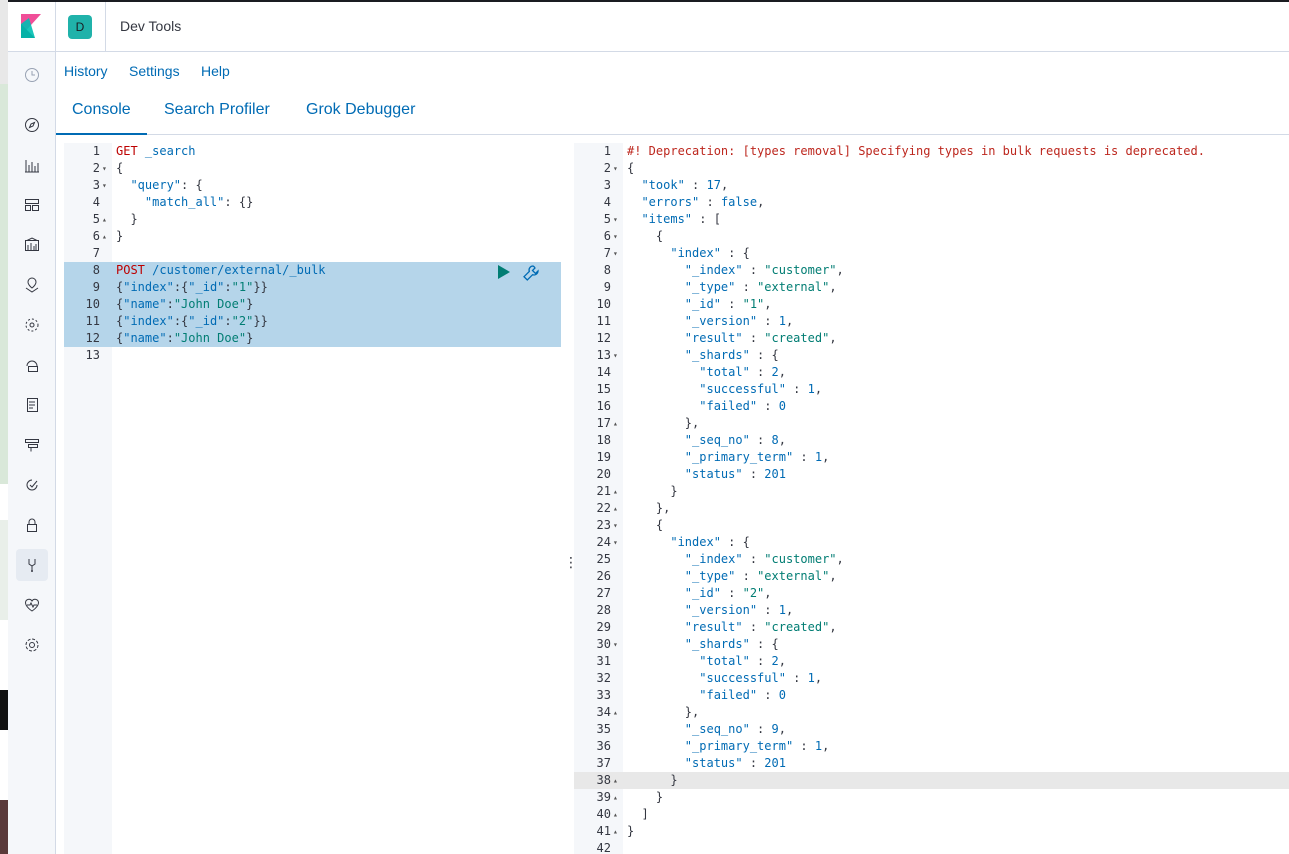 The height and width of the screenshot is (854, 1289). I want to click on line-number: 17, so click(603, 423).